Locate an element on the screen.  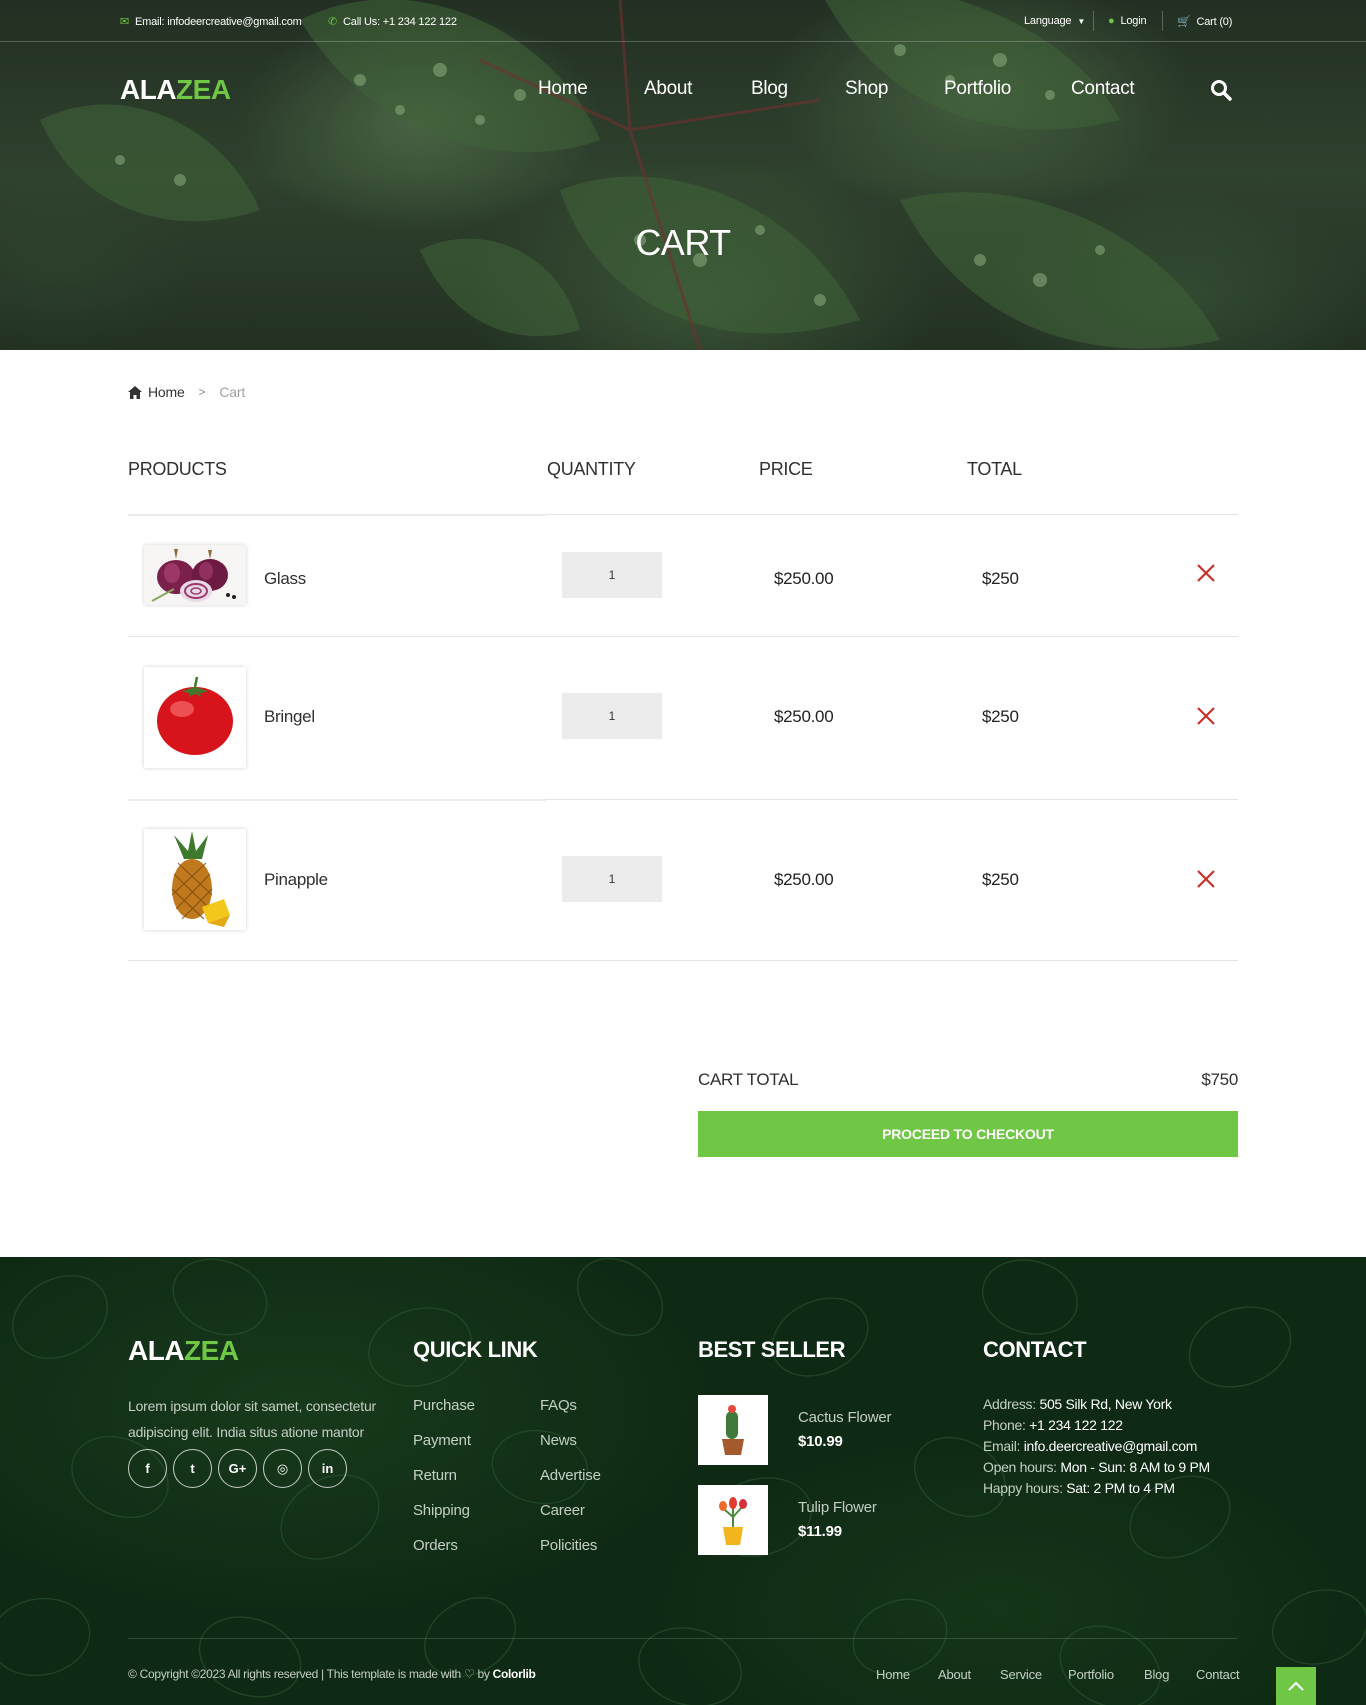
best-seller-price: $10.99 is located at coordinates (820, 1441).